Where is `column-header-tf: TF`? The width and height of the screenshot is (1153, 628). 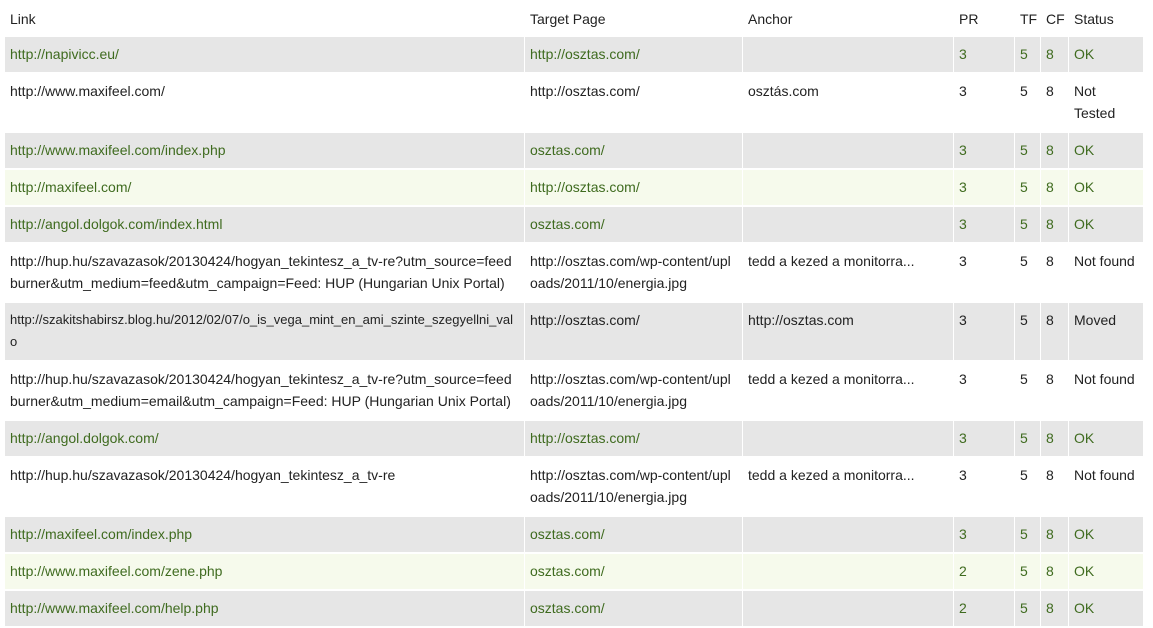 column-header-tf: TF is located at coordinates (1028, 18).